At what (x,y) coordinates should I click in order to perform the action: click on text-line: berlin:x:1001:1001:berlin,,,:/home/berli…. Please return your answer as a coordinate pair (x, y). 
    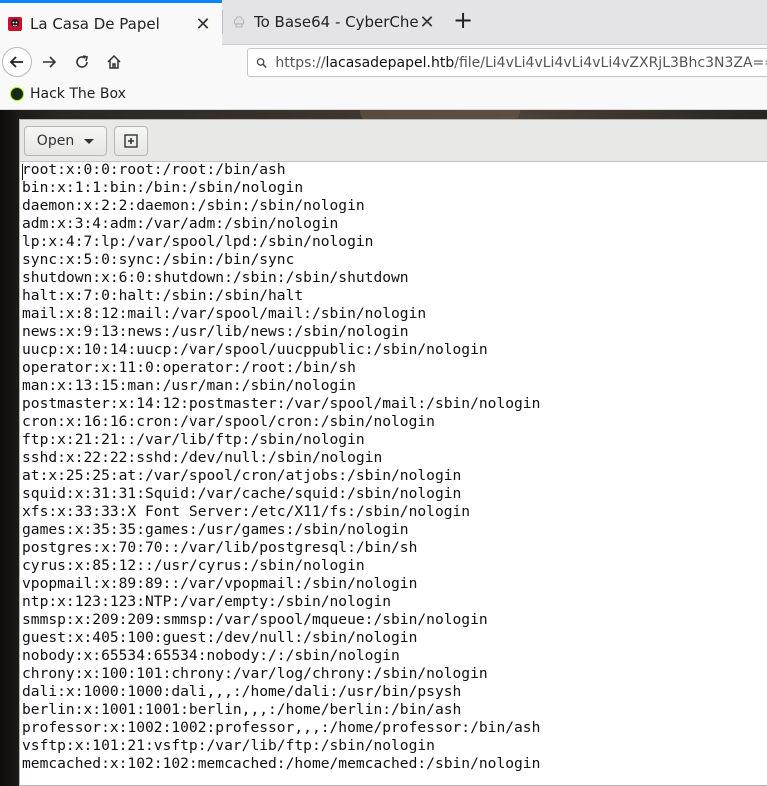
    Looking at the image, I should click on (242, 709).